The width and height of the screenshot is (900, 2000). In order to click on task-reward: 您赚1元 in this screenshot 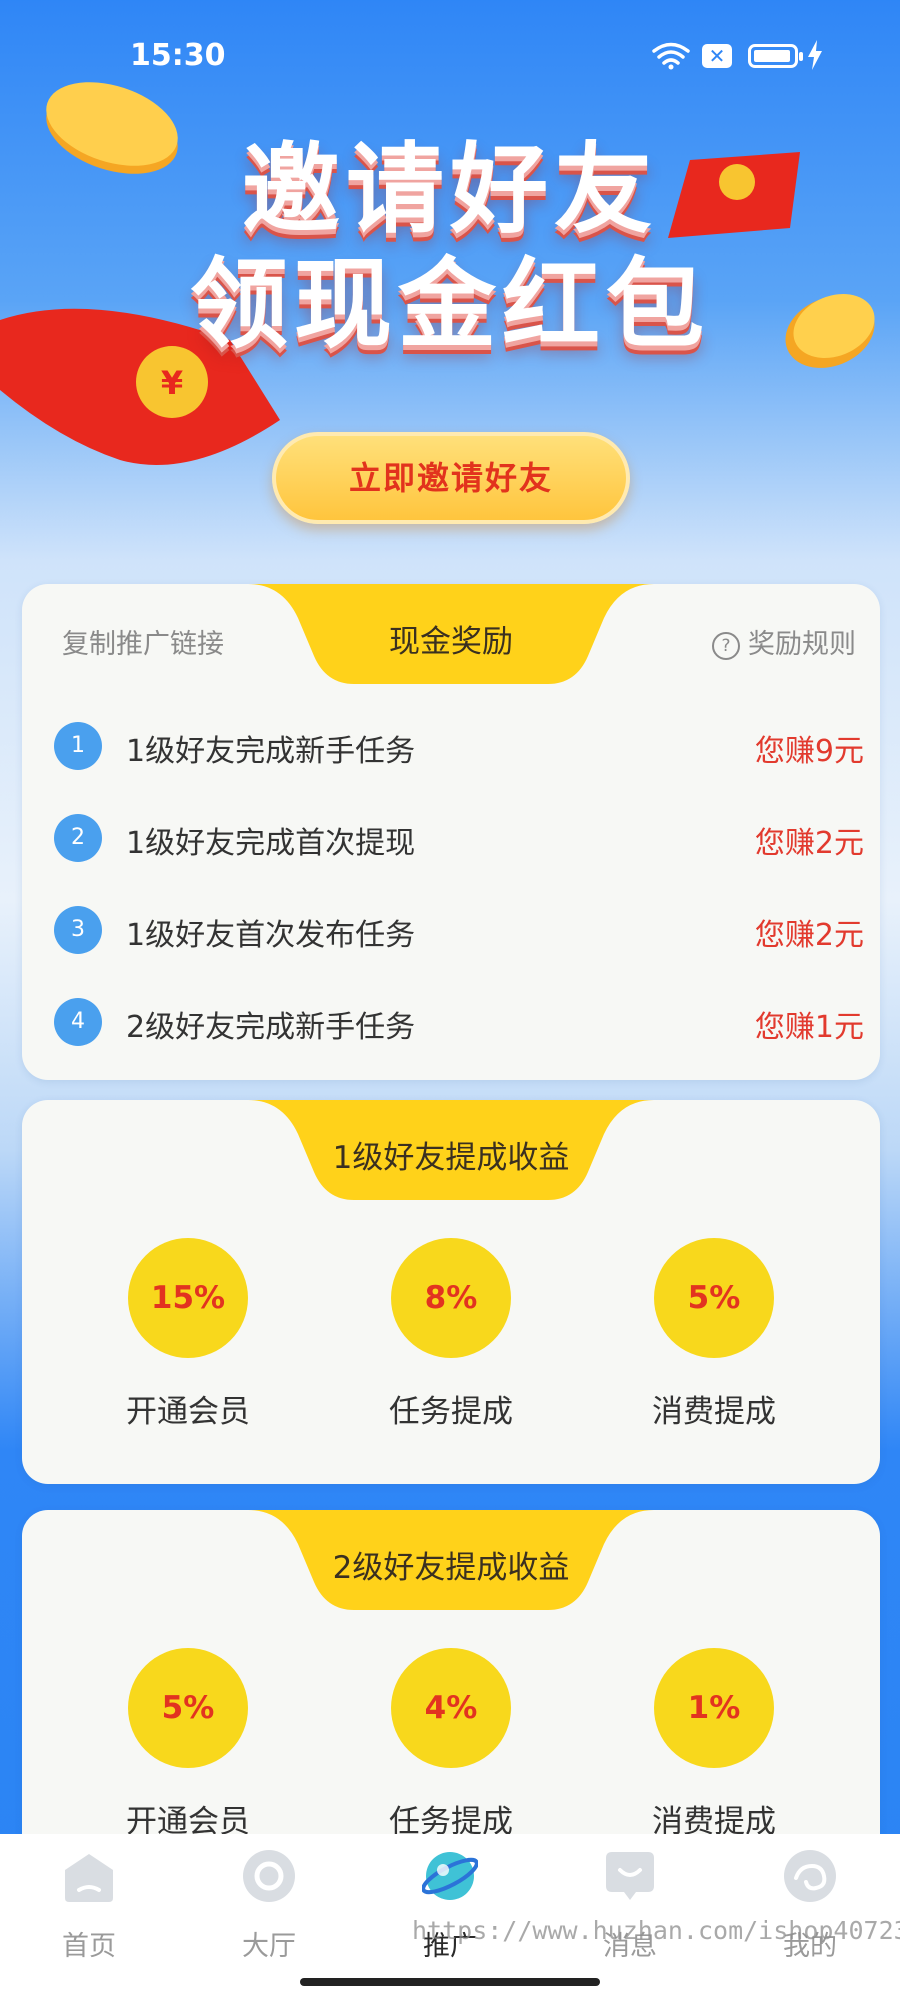, I will do `click(809, 1027)`.